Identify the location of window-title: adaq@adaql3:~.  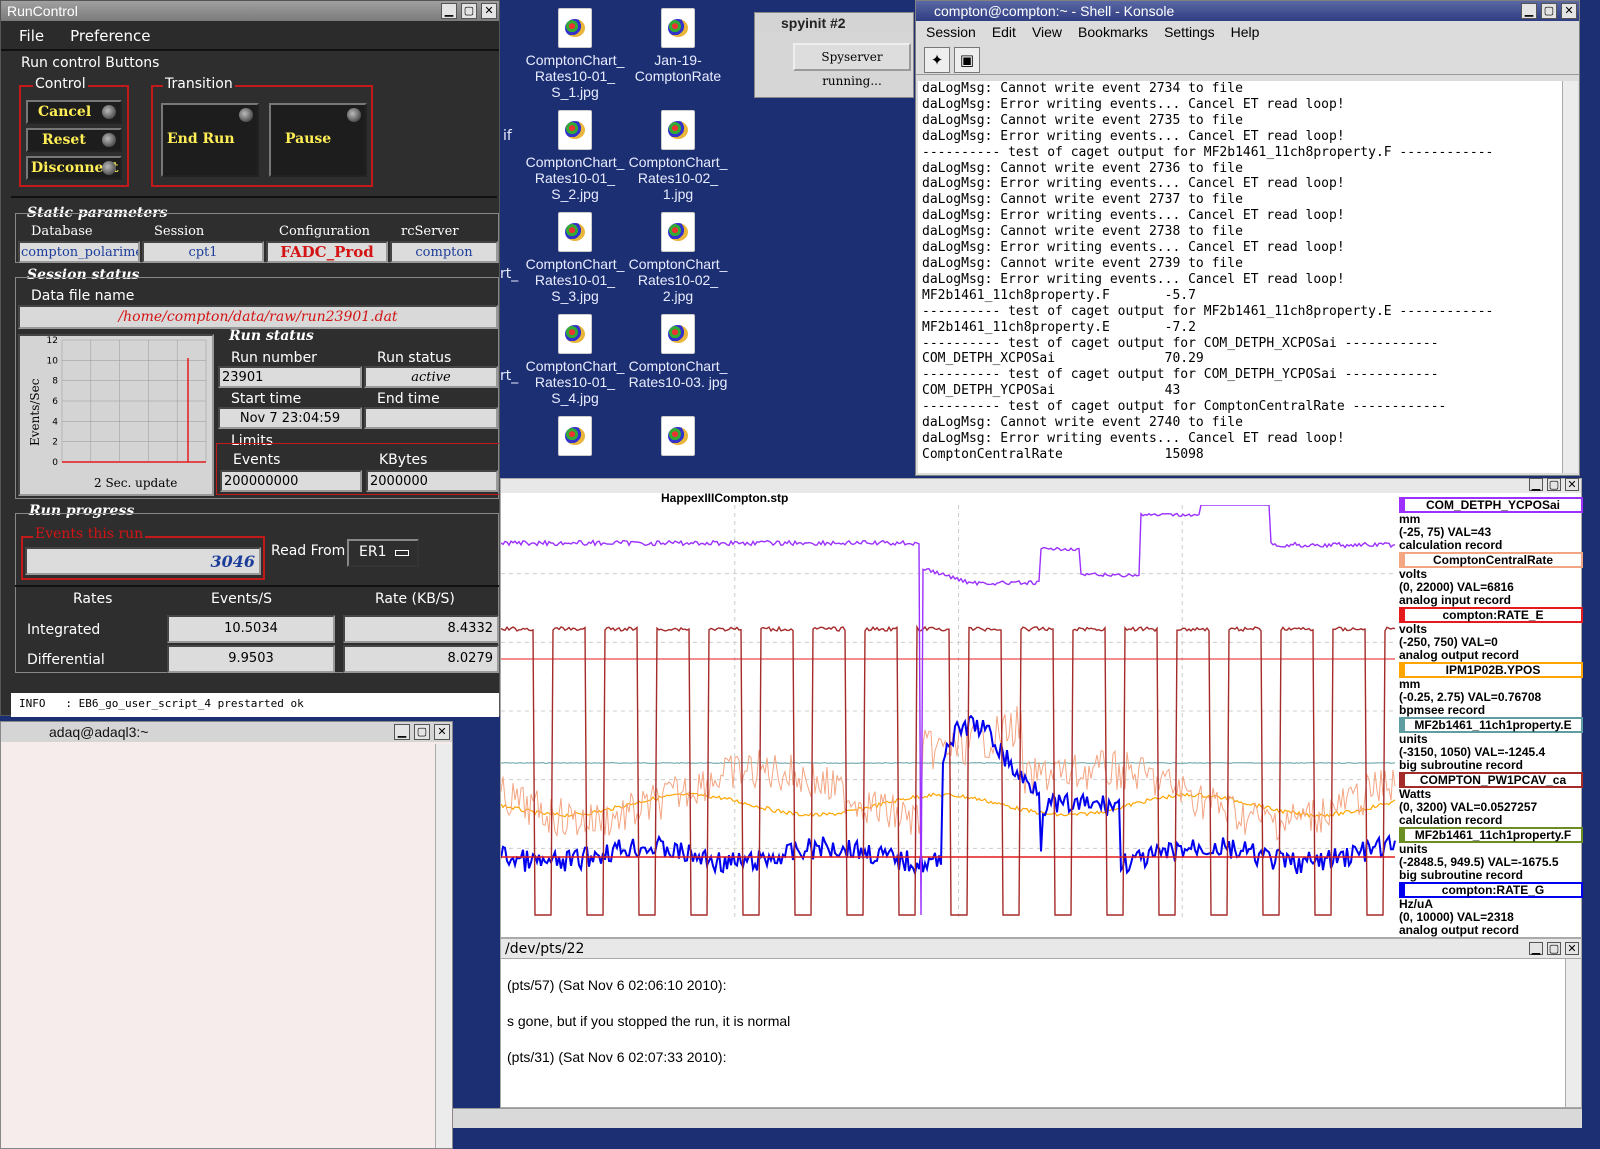
(99, 732).